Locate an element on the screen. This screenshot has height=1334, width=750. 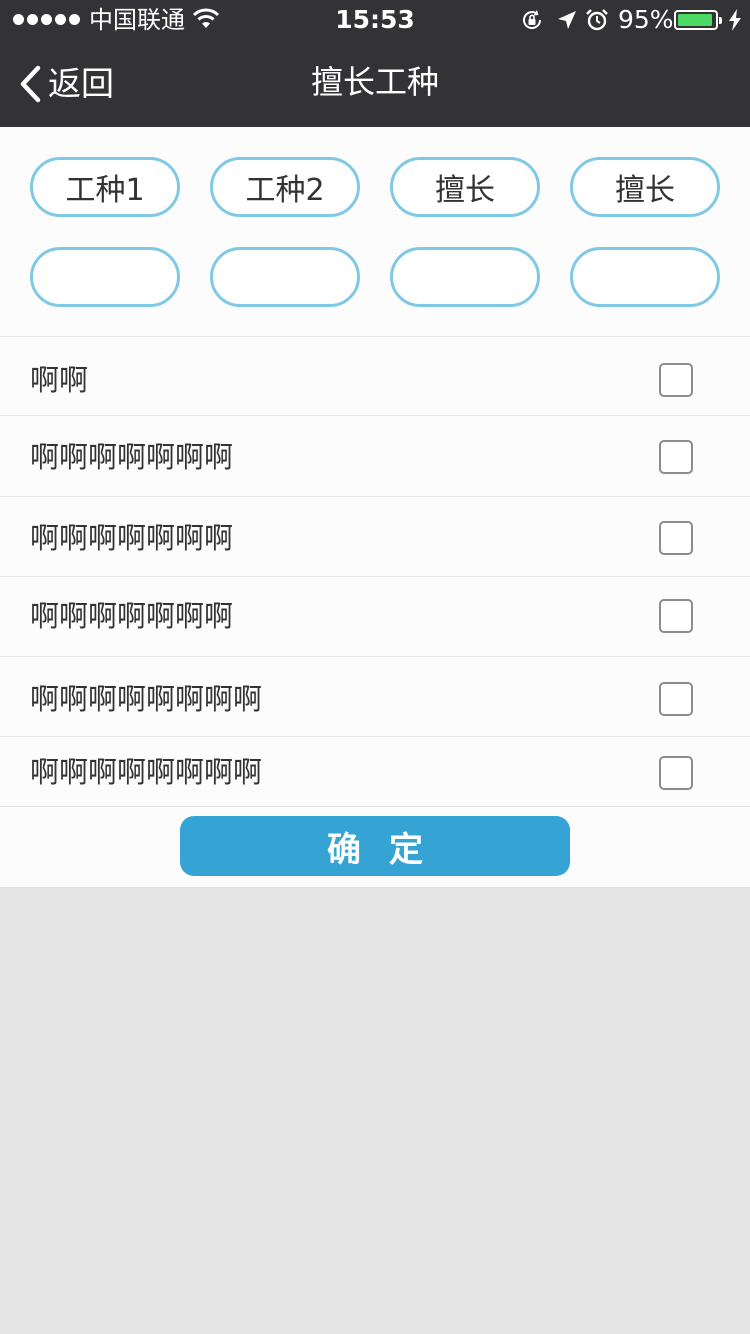
top-bar: 中国联通 15:53 95% 返回 擅长工种 is located at coordinates (375, 63).